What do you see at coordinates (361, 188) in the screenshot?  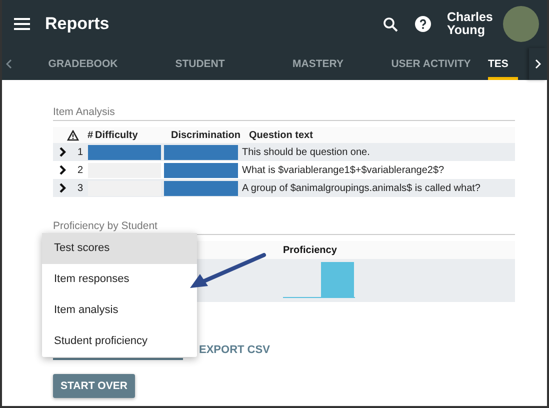 I see `question-text: A group of $animalgroupings.animals$ is called what?` at bounding box center [361, 188].